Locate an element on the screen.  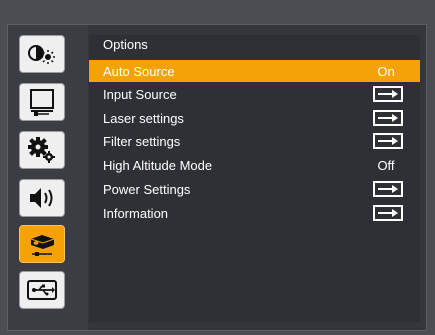
usb-icon is located at coordinates (42, 290).